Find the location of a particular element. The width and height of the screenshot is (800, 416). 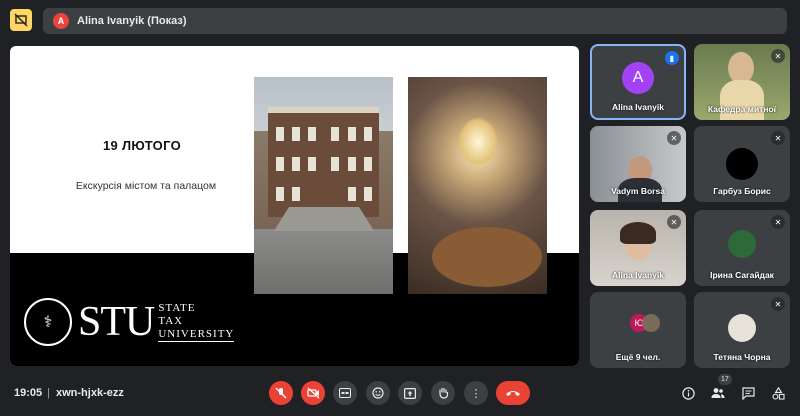

hall-photo is located at coordinates (477, 185).